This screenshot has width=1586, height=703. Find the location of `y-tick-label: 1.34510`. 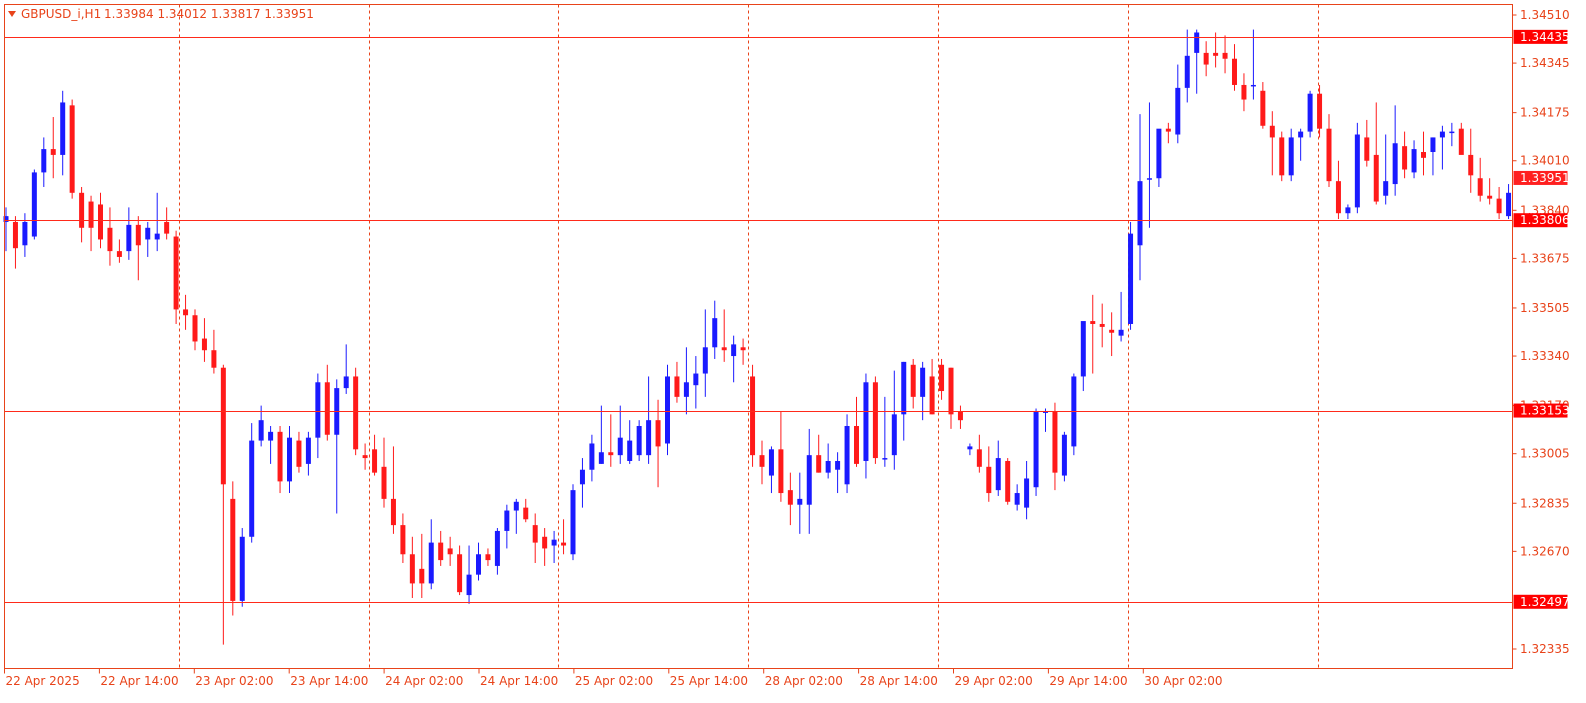

y-tick-label: 1.34510 is located at coordinates (1545, 15).